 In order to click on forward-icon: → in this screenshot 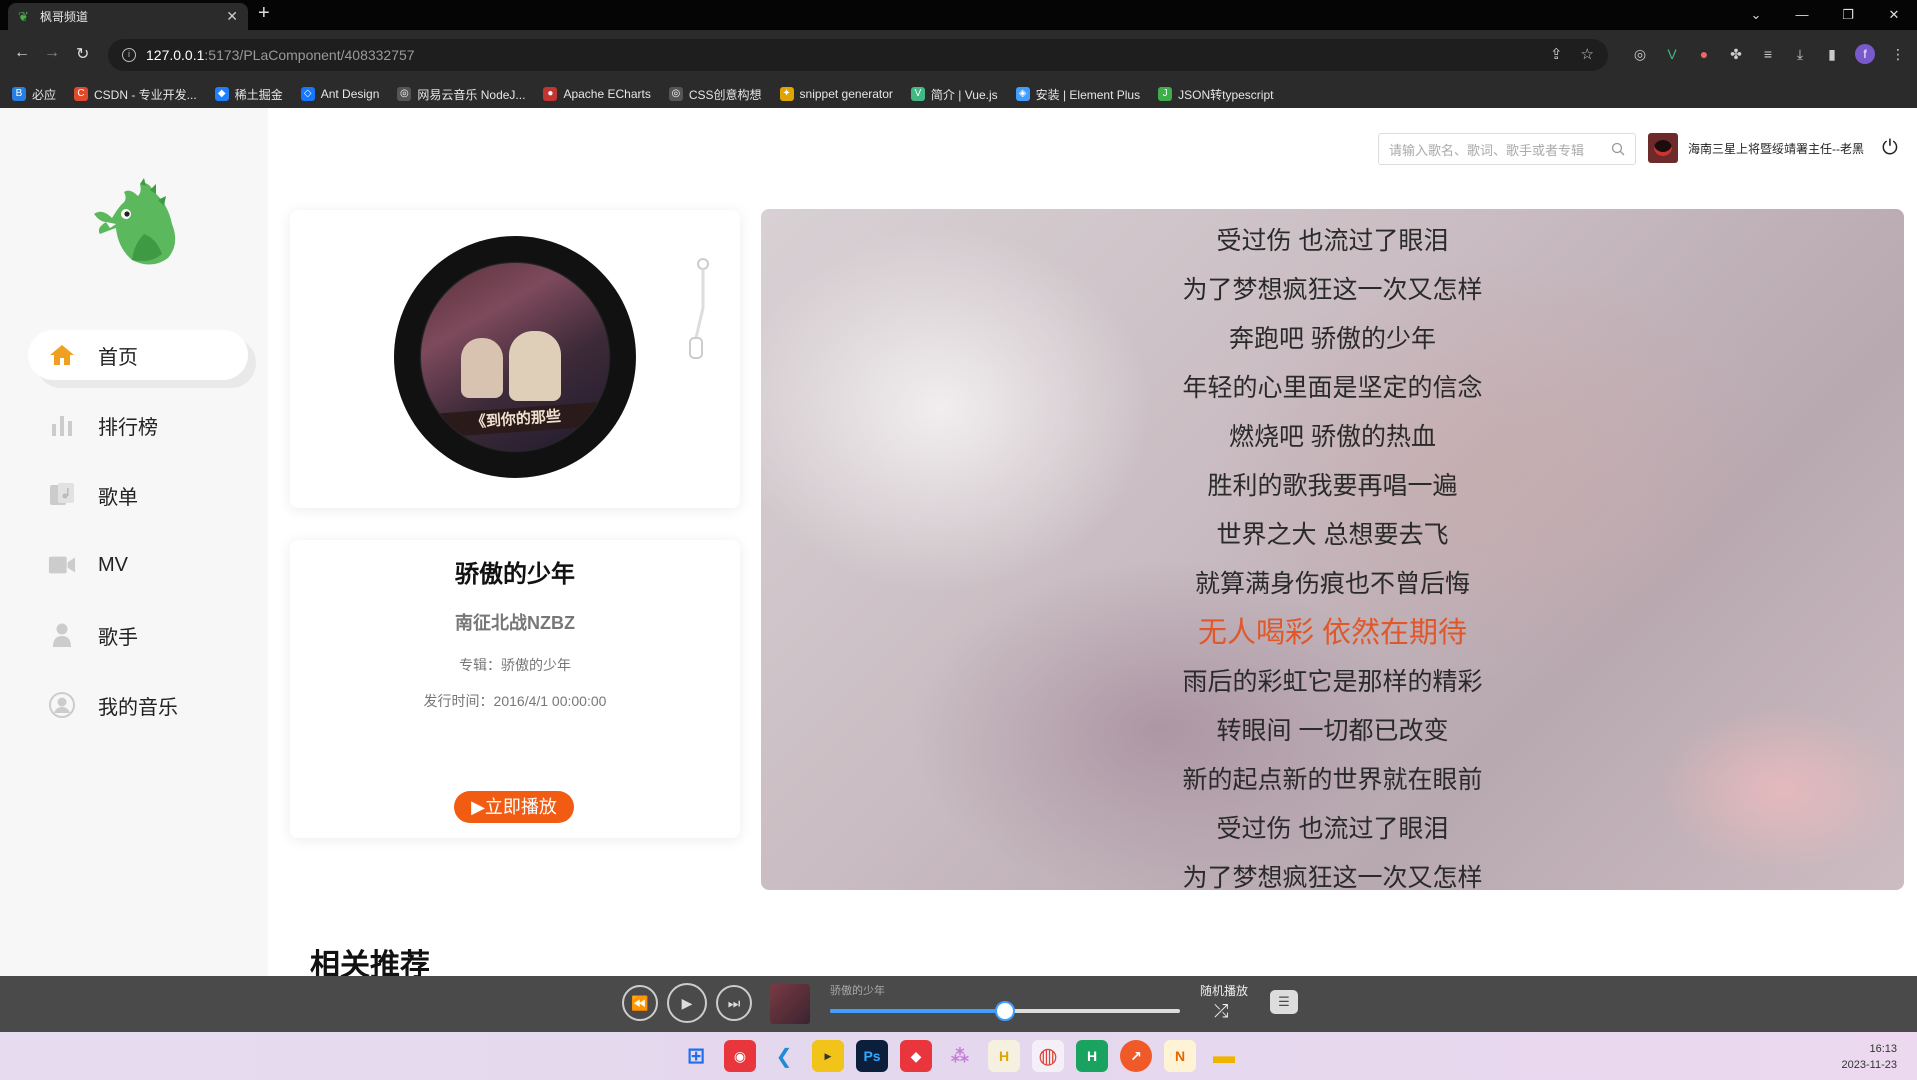, I will do `click(52, 53)`.